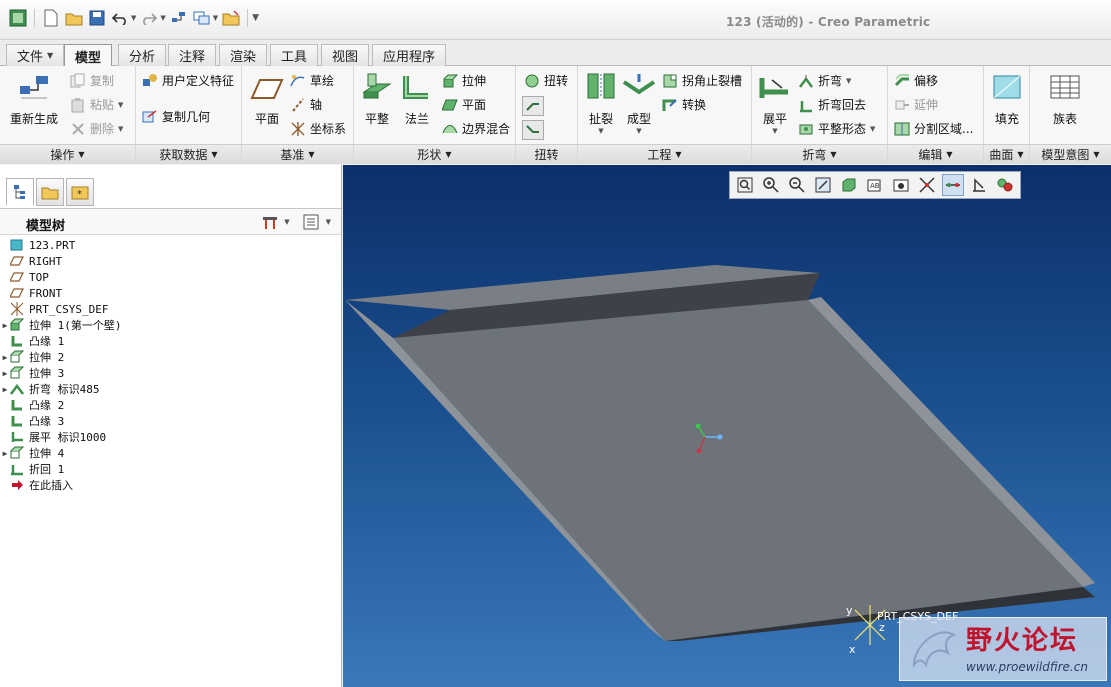  I want to click on family-table-button: 族表, so click(1065, 99).